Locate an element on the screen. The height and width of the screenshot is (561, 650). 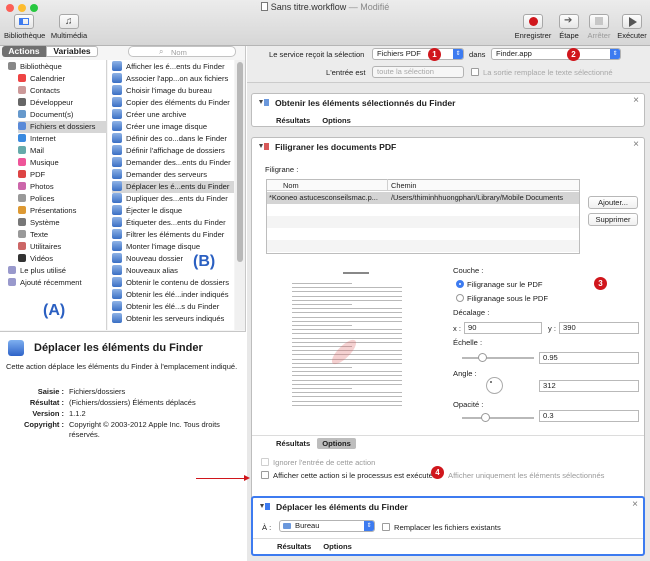
card-header: Filigraner les documents PDF is located at coordinates (448, 147).